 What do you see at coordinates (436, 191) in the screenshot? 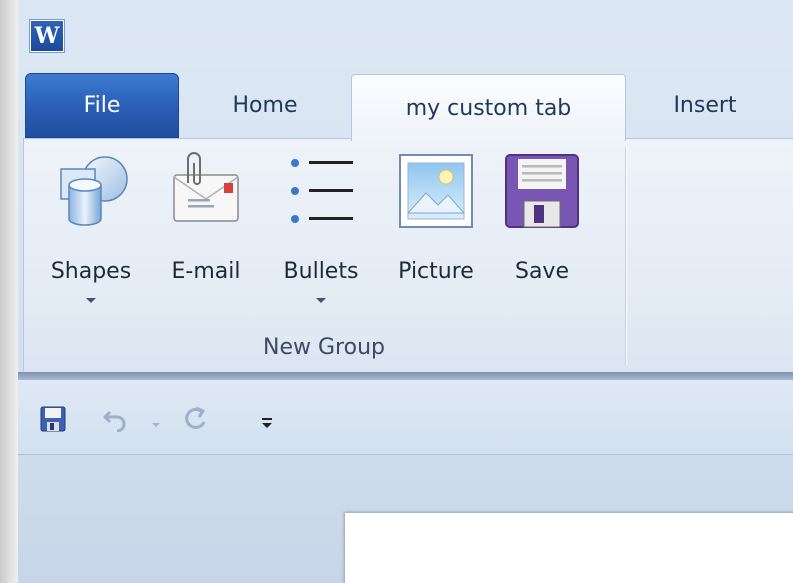
I see `picture-icon` at bounding box center [436, 191].